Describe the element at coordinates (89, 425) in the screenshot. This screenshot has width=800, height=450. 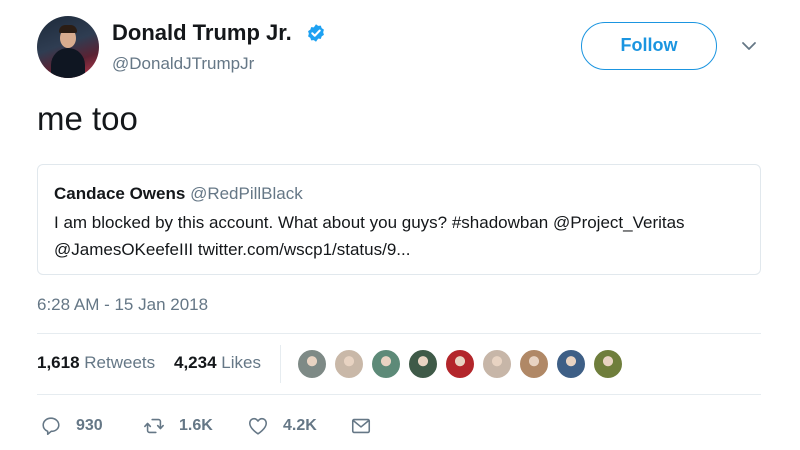
I see `reply-count: 930` at that location.